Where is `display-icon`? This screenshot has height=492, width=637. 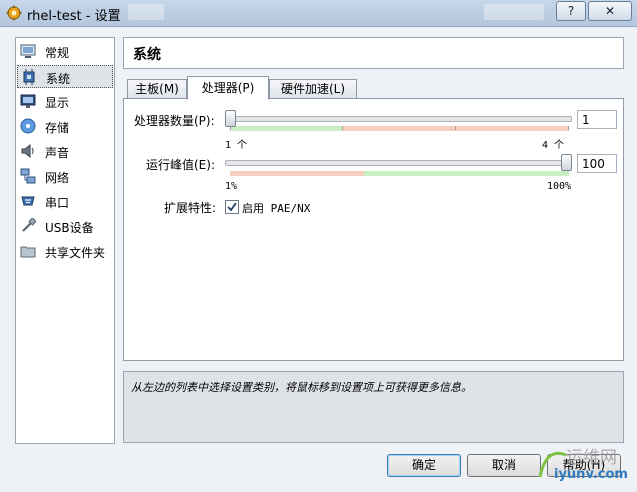
display-icon is located at coordinates (28, 101).